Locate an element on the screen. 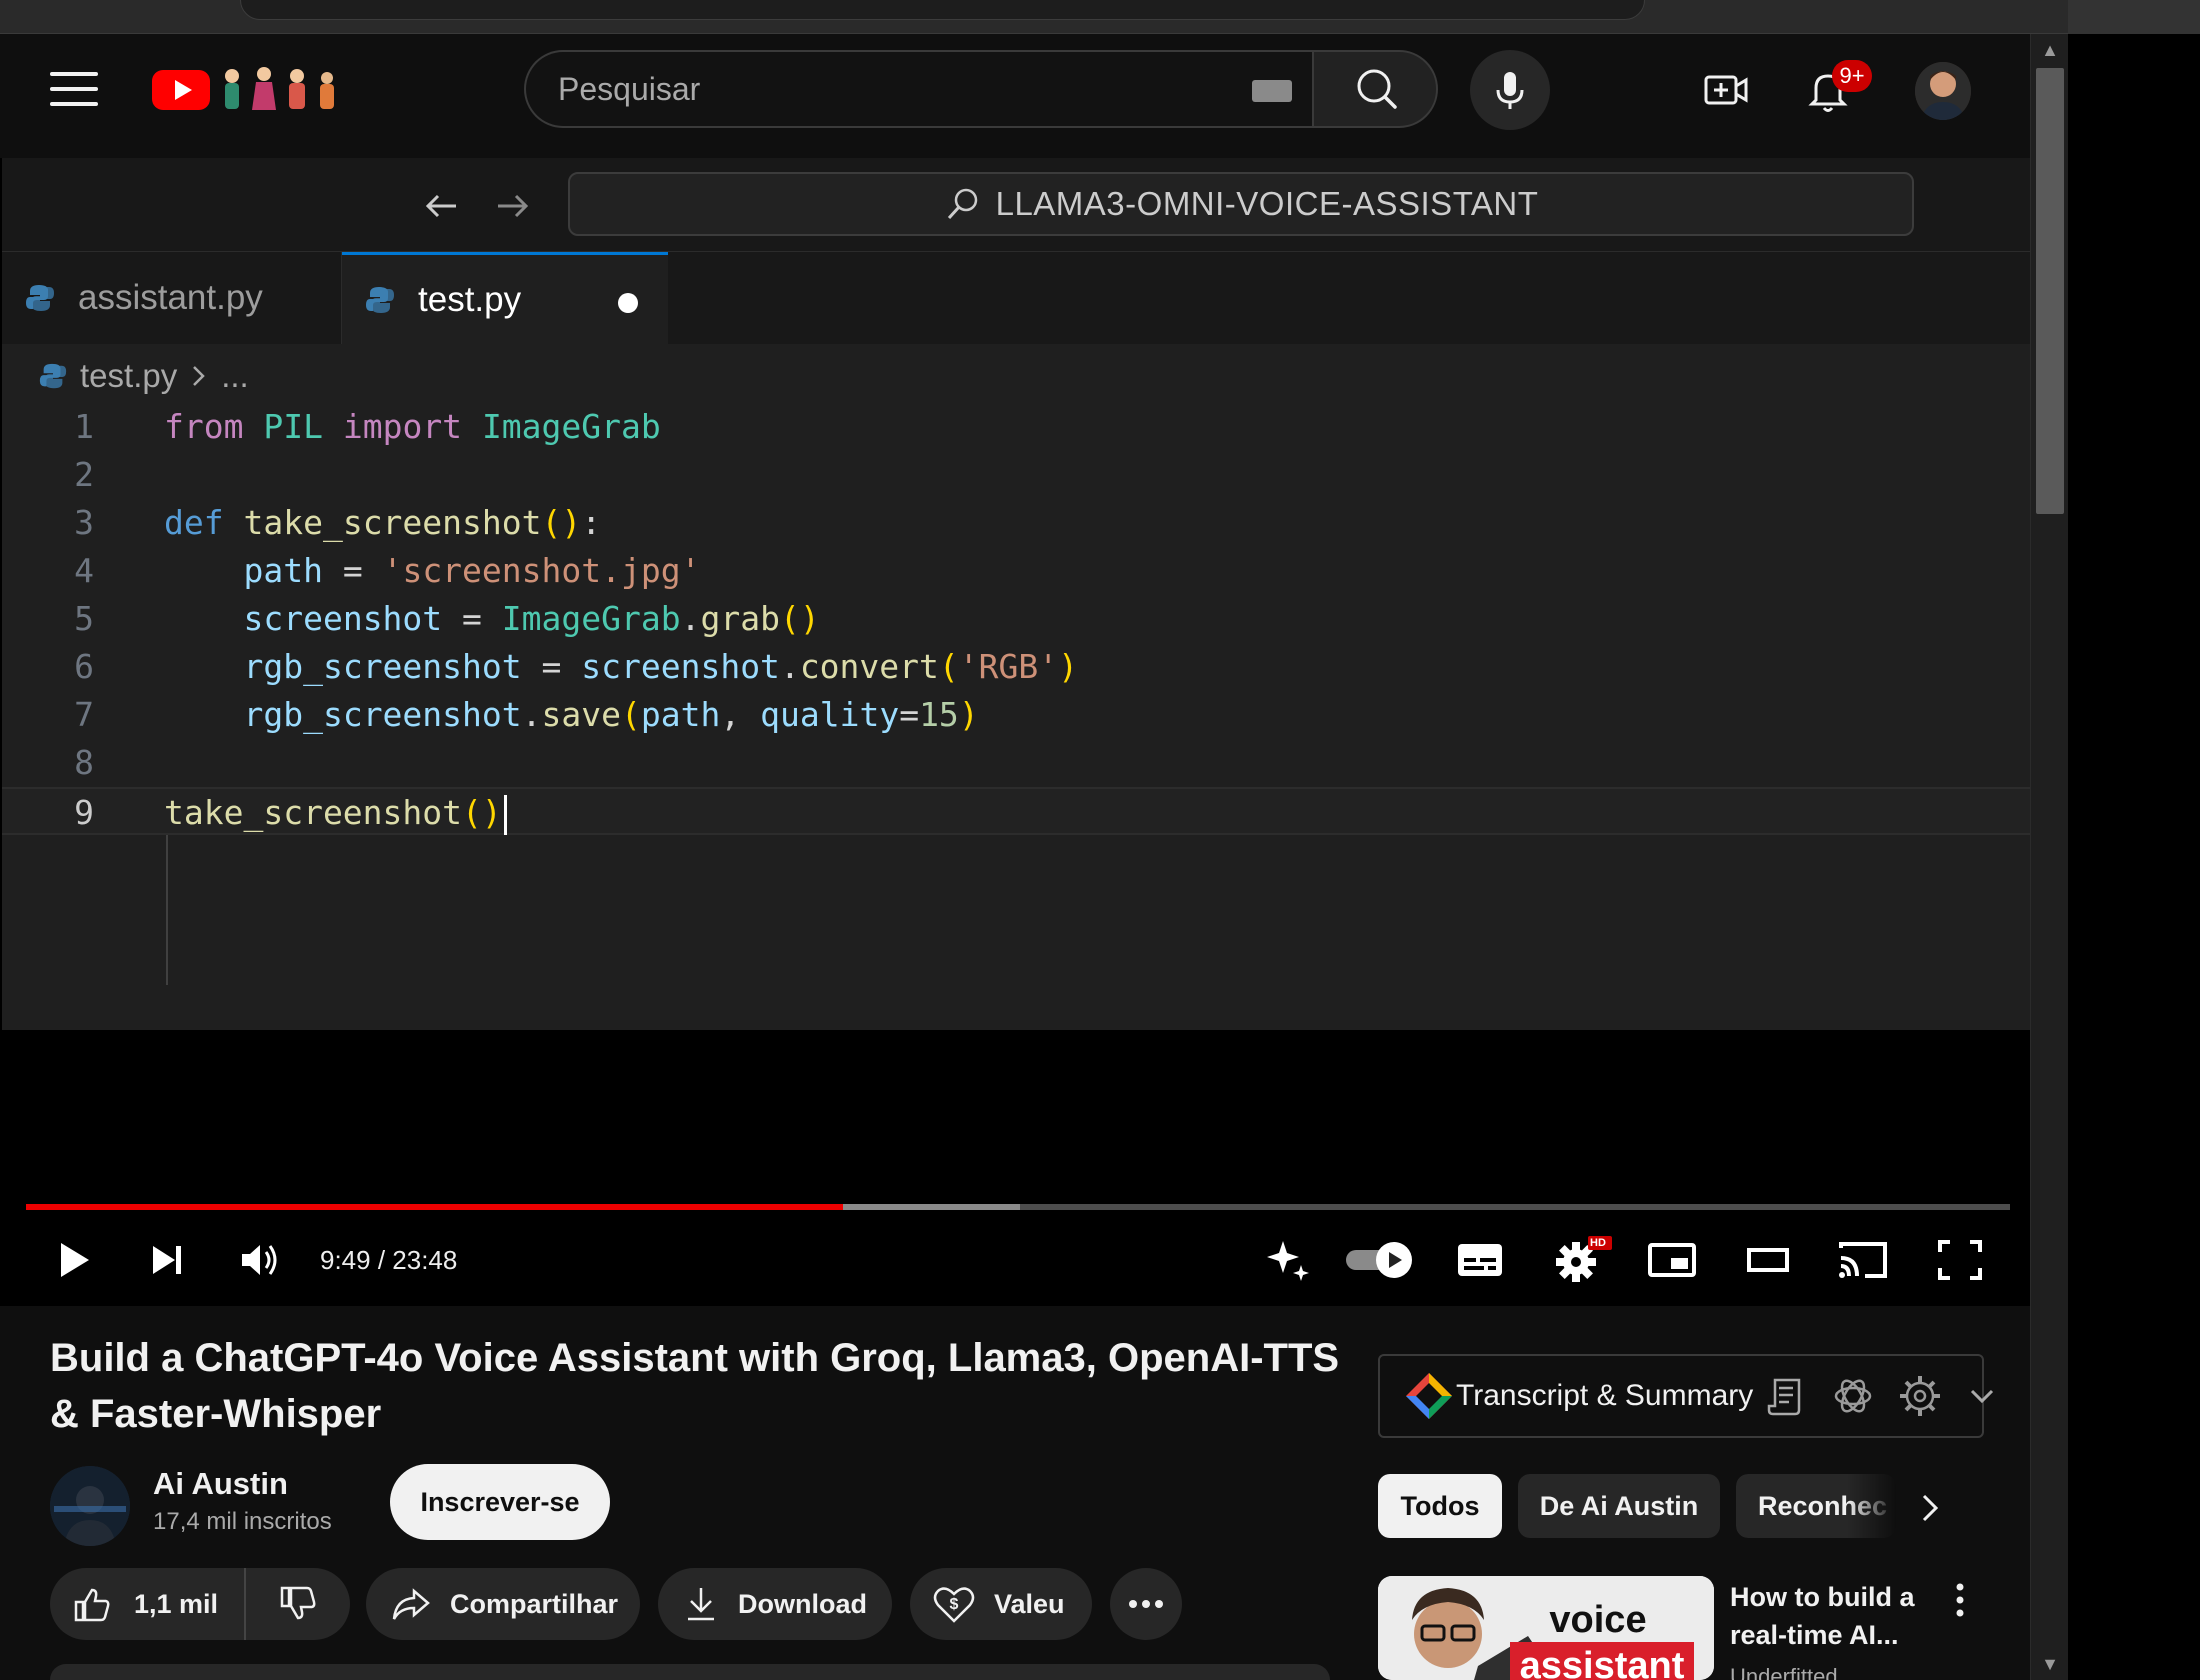 The height and width of the screenshot is (1680, 2200). chip-all: Todos is located at coordinates (1440, 1506).